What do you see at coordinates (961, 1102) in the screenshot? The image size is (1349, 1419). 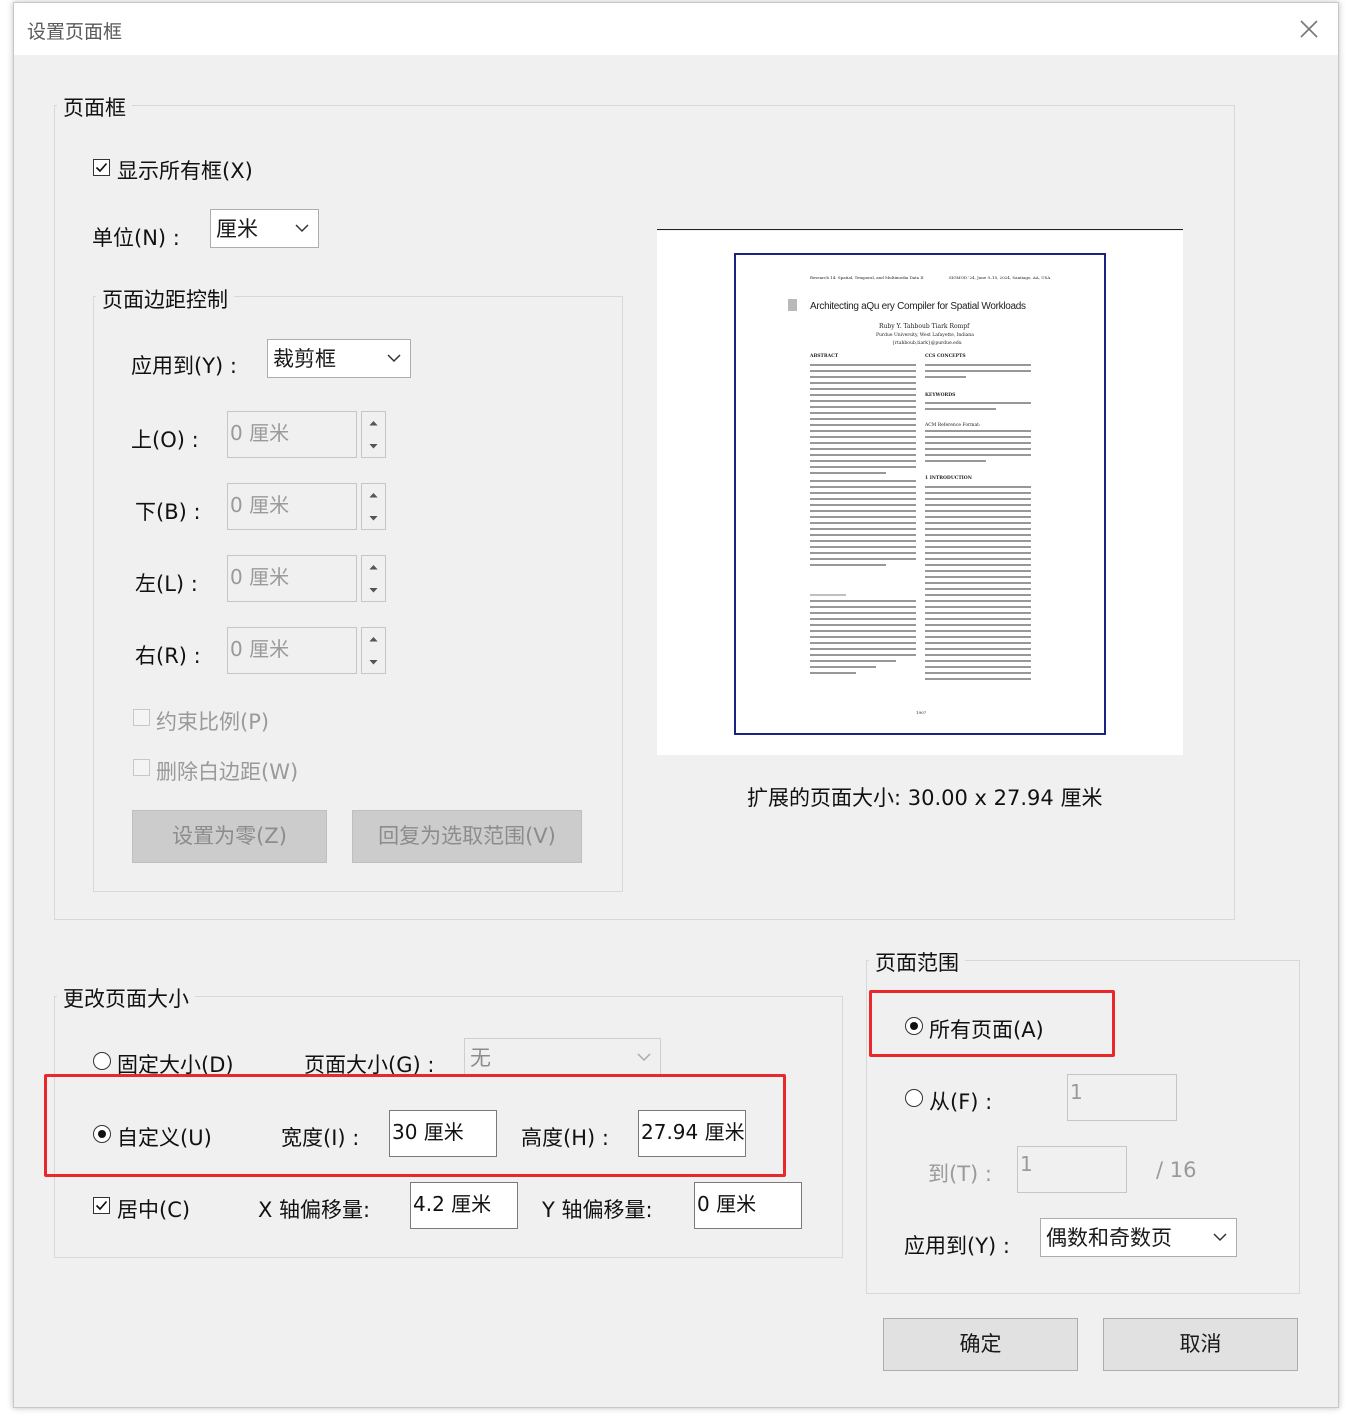 I see `from-label: 从(F) :` at bounding box center [961, 1102].